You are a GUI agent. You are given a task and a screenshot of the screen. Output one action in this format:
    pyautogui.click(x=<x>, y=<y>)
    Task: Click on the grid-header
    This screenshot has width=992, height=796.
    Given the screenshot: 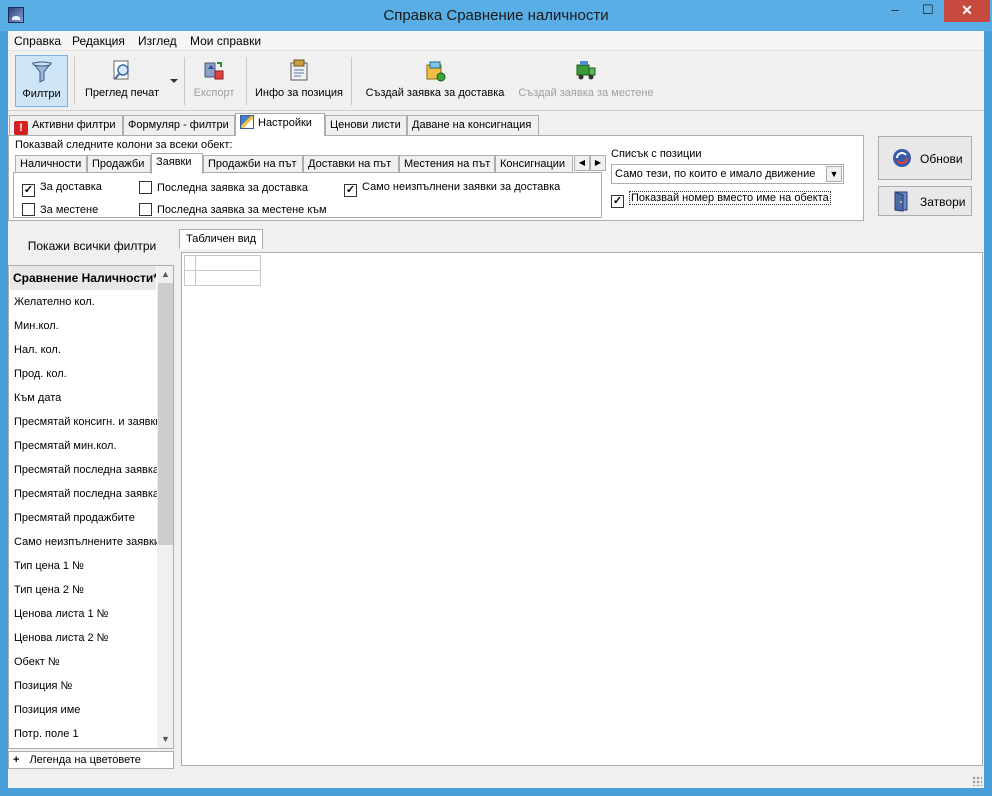 What is the action you would take?
    pyautogui.click(x=223, y=271)
    